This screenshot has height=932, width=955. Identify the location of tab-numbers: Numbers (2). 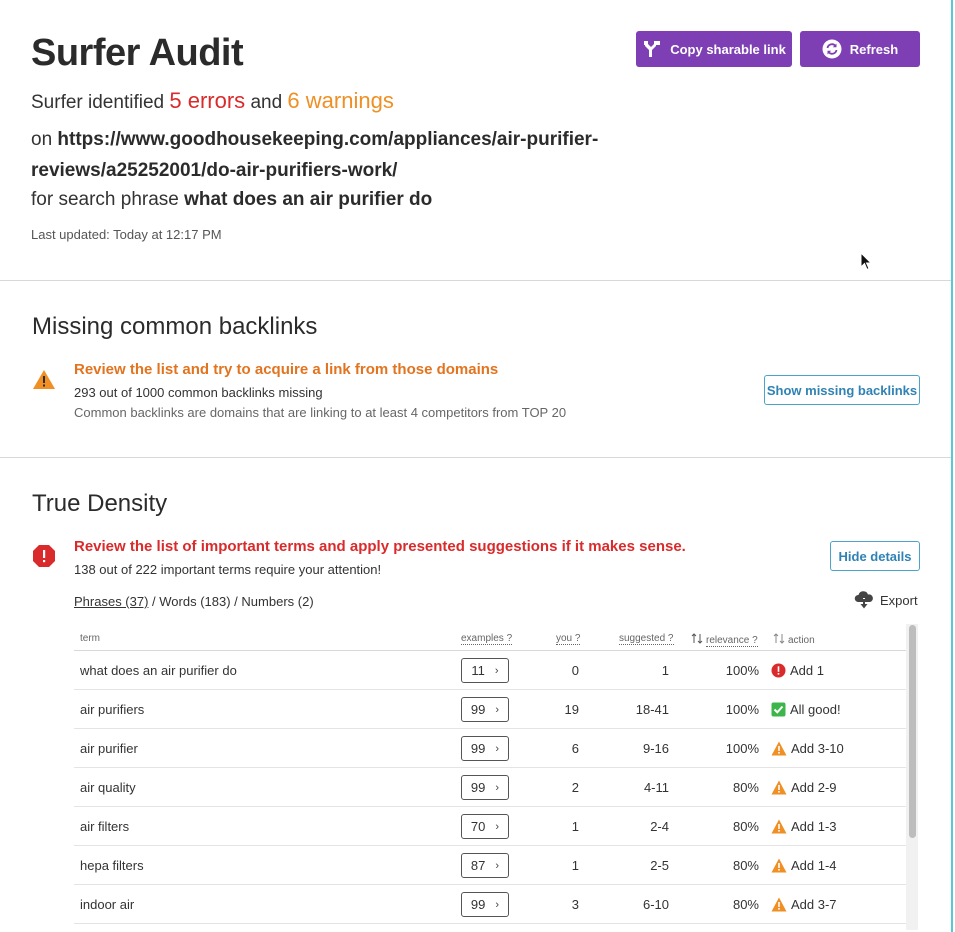
(277, 601).